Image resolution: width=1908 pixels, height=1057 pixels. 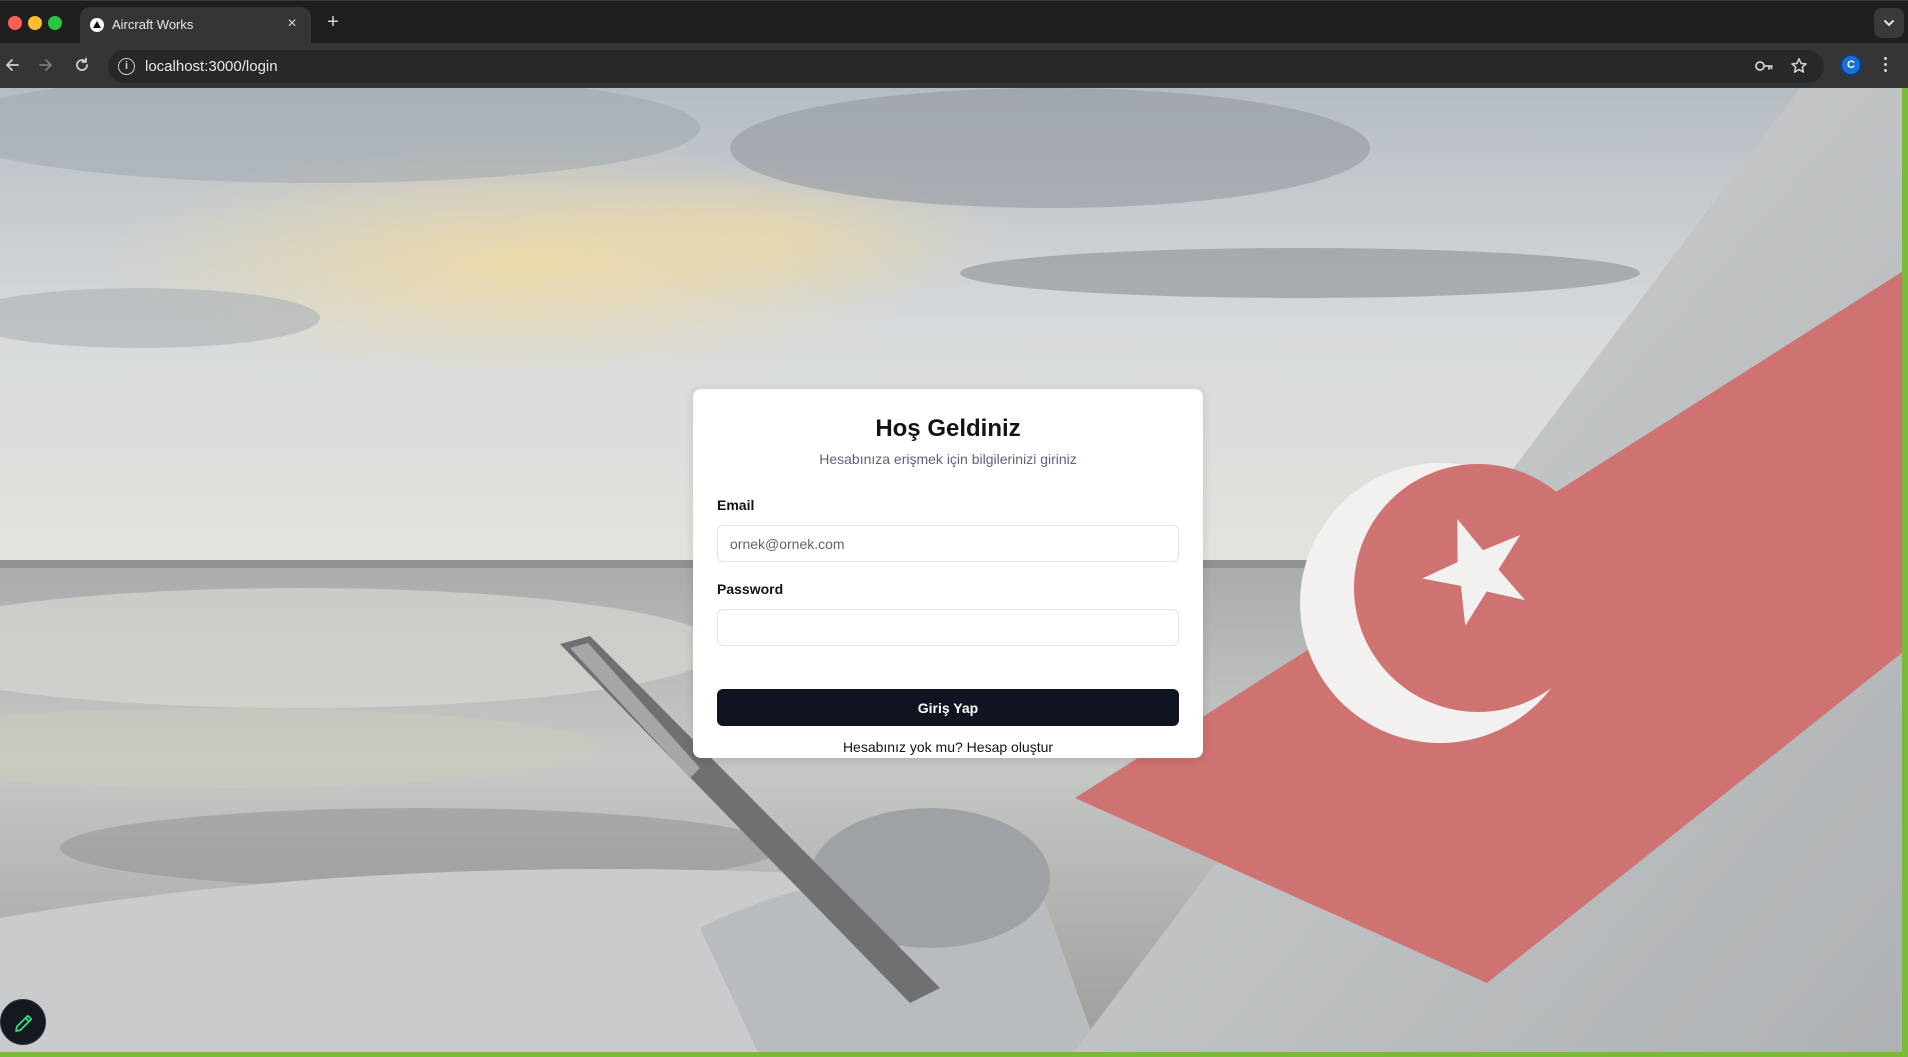 I want to click on window-minimize-button, so click(x=35, y=23).